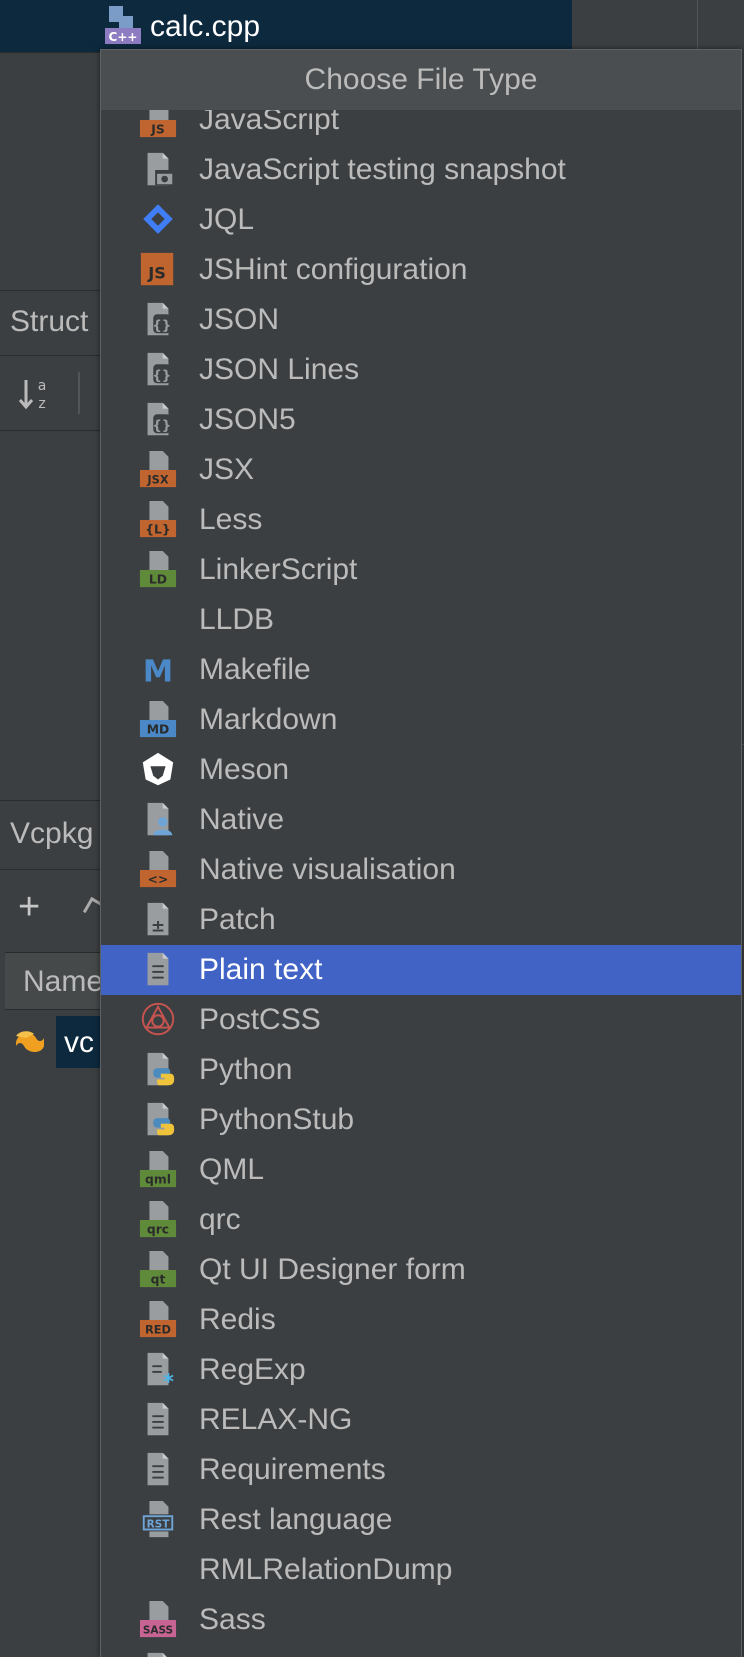  Describe the element at coordinates (421, 620) in the screenshot. I see `file-type-item-lldb: LLDB` at that location.